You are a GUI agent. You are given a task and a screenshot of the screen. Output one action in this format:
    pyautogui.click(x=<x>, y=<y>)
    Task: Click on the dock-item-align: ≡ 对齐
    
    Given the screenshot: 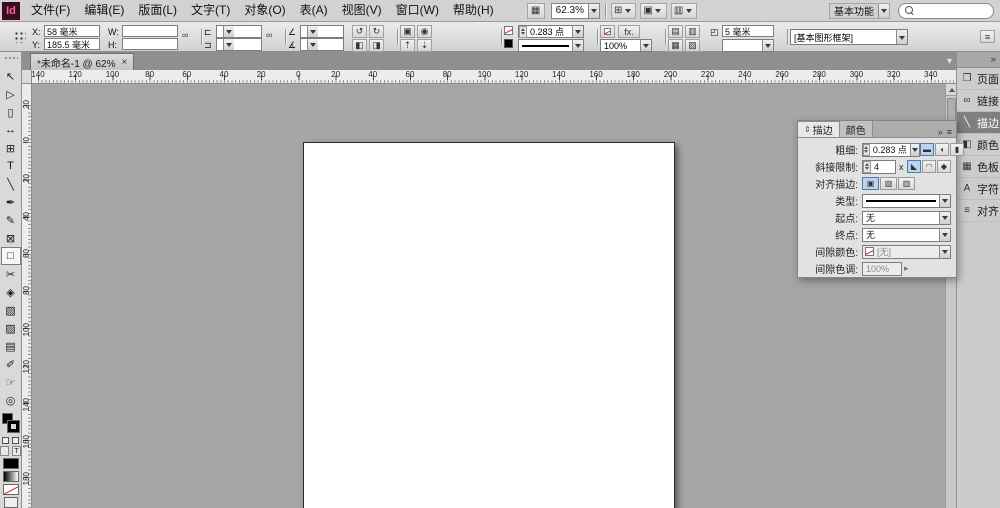 What is the action you would take?
    pyautogui.click(x=978, y=211)
    